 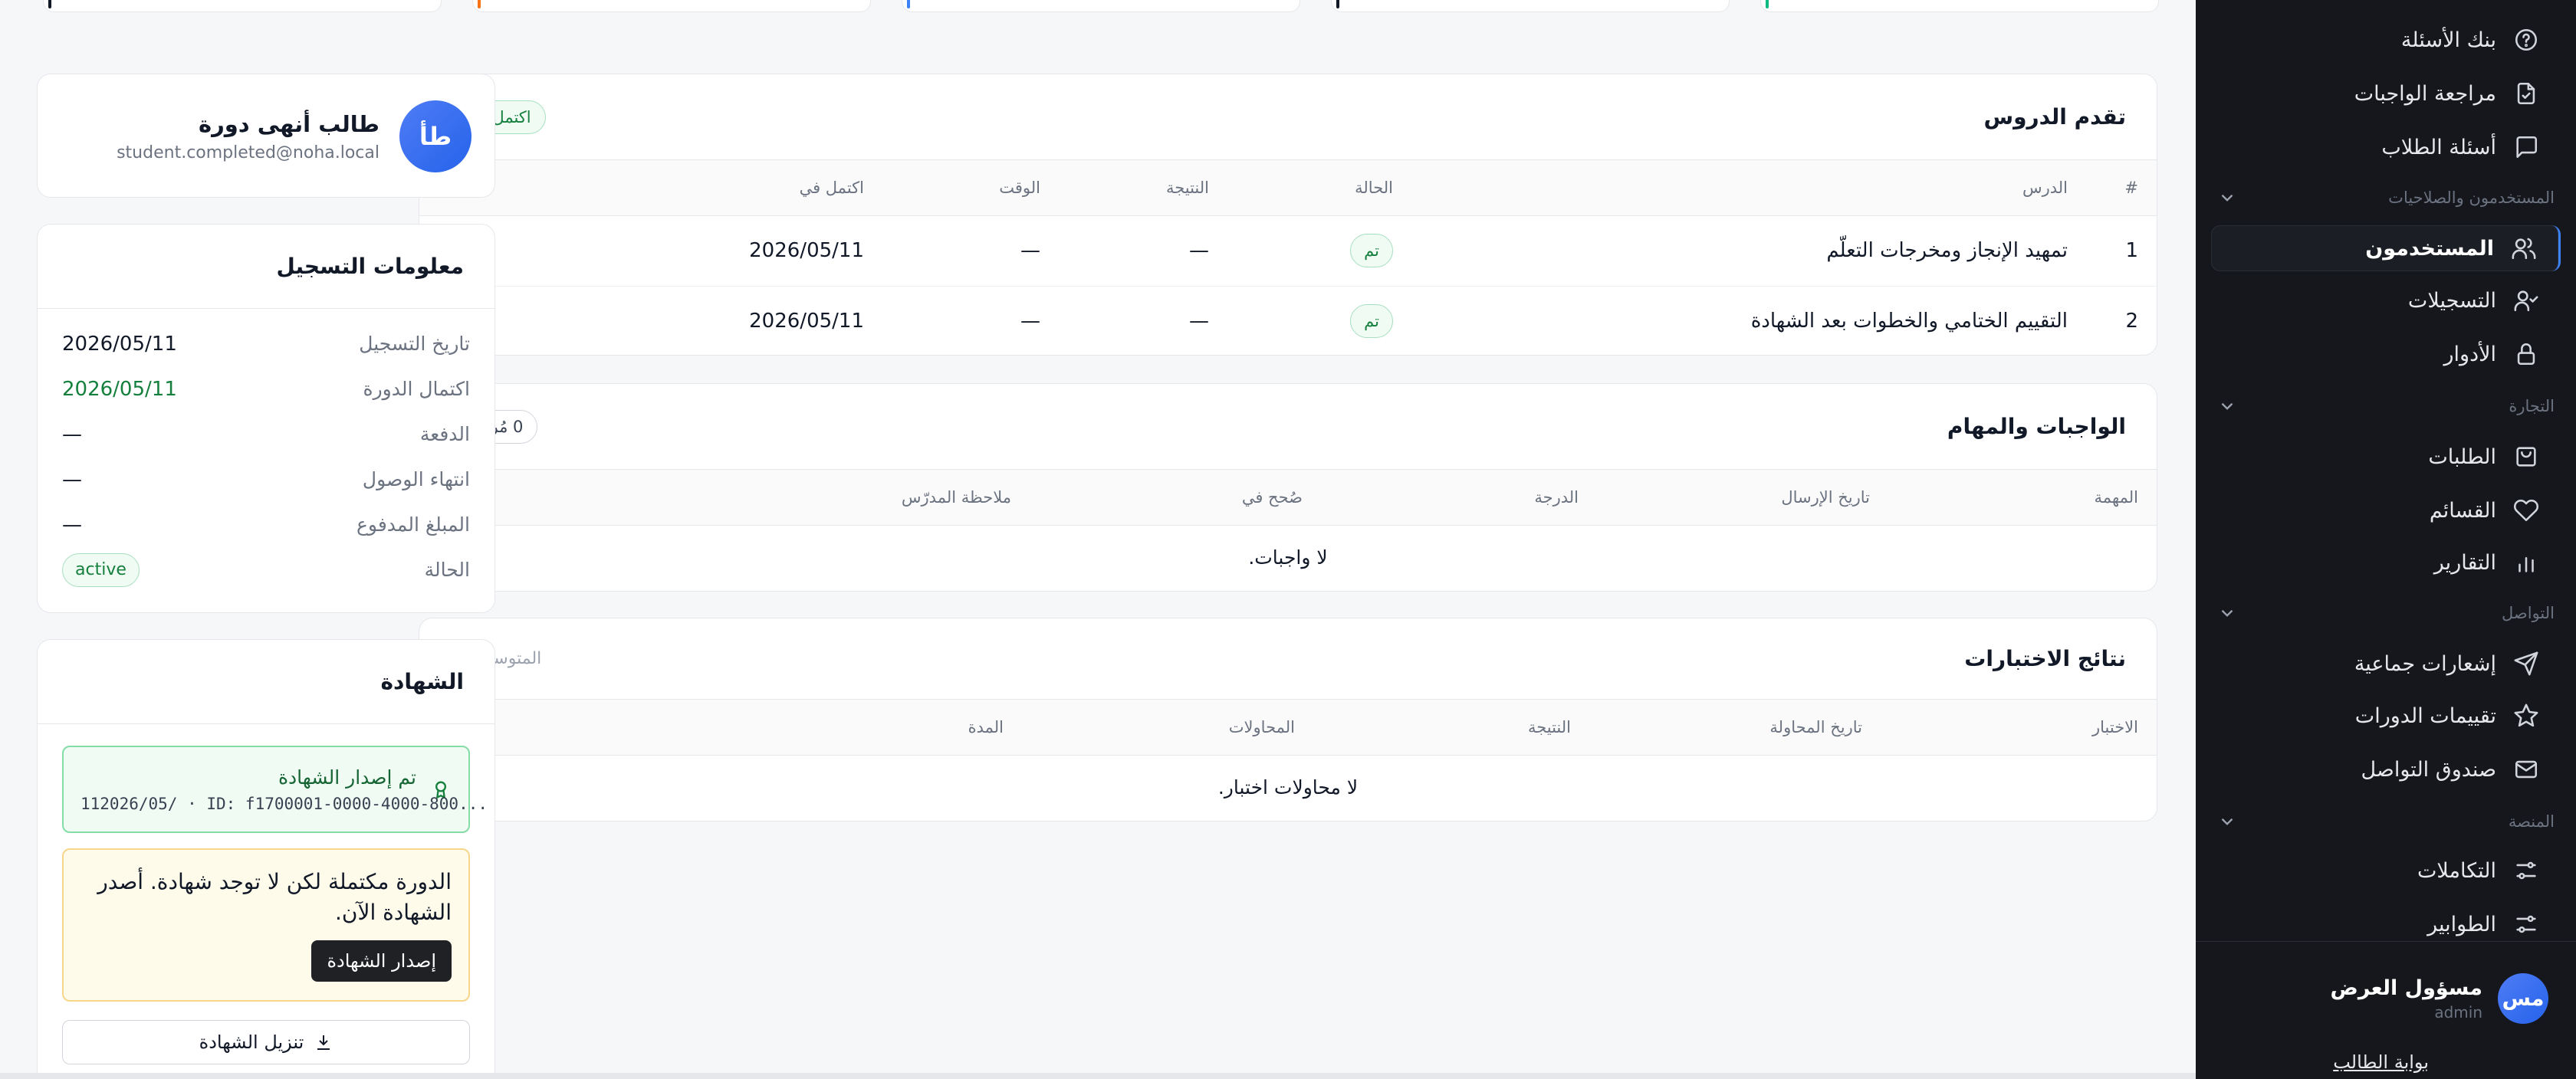 I want to click on column-header: الوقت, so click(x=970, y=188).